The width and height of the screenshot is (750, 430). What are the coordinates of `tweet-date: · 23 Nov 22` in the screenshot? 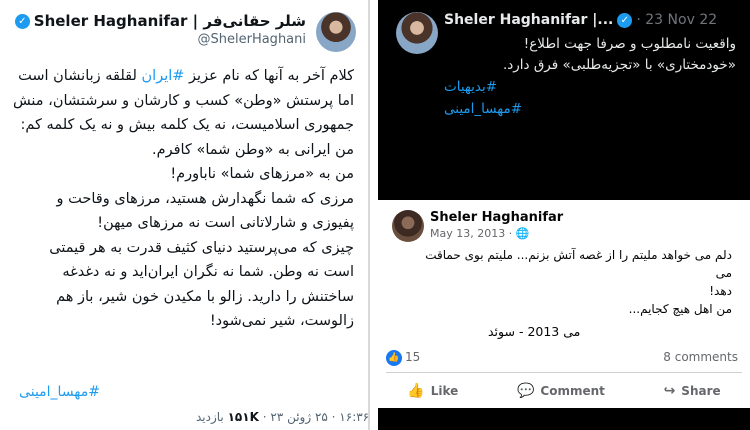 It's located at (676, 20).